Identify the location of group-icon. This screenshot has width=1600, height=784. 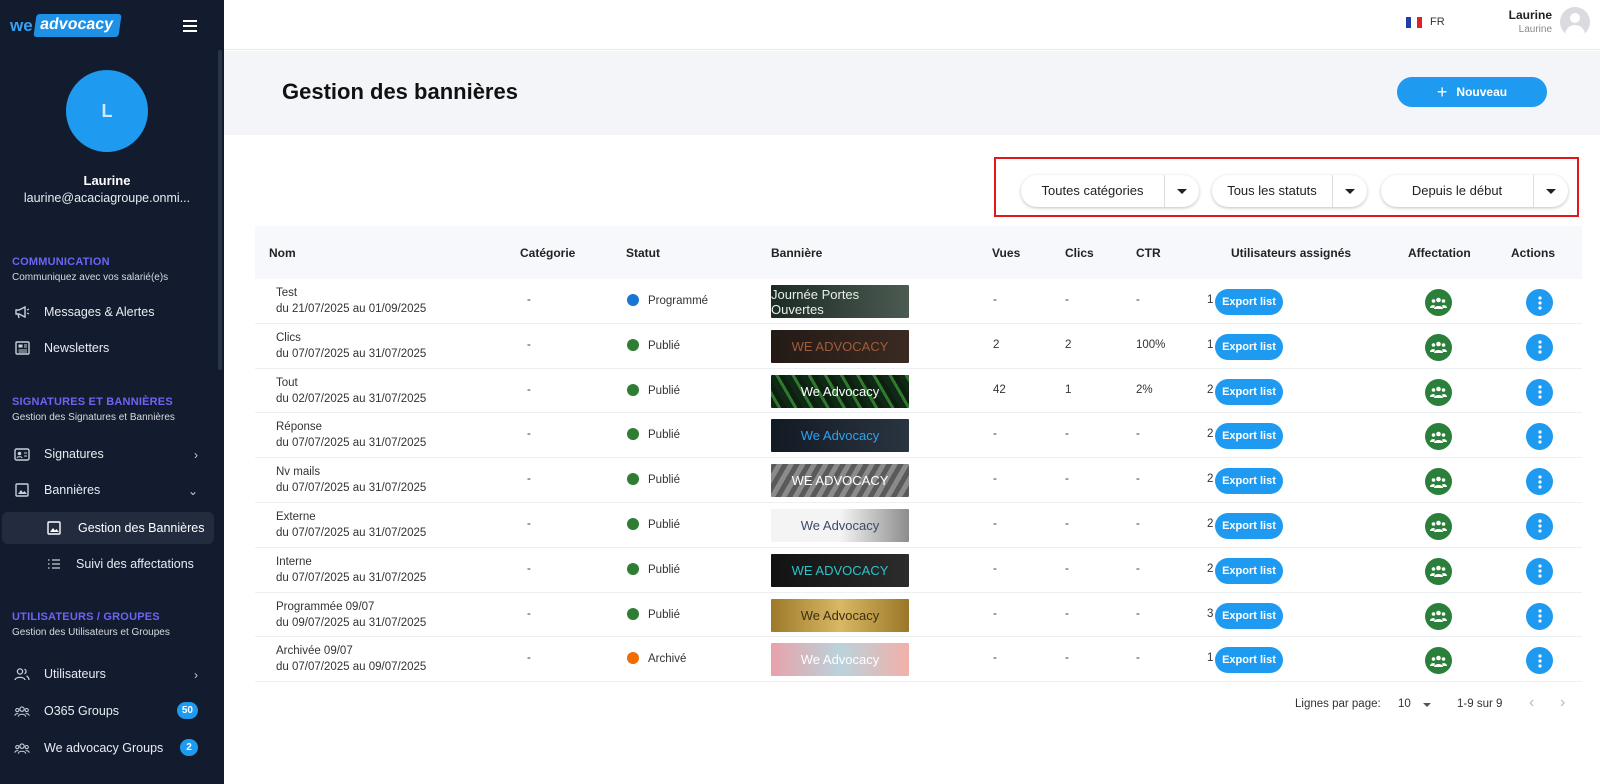
(22, 748).